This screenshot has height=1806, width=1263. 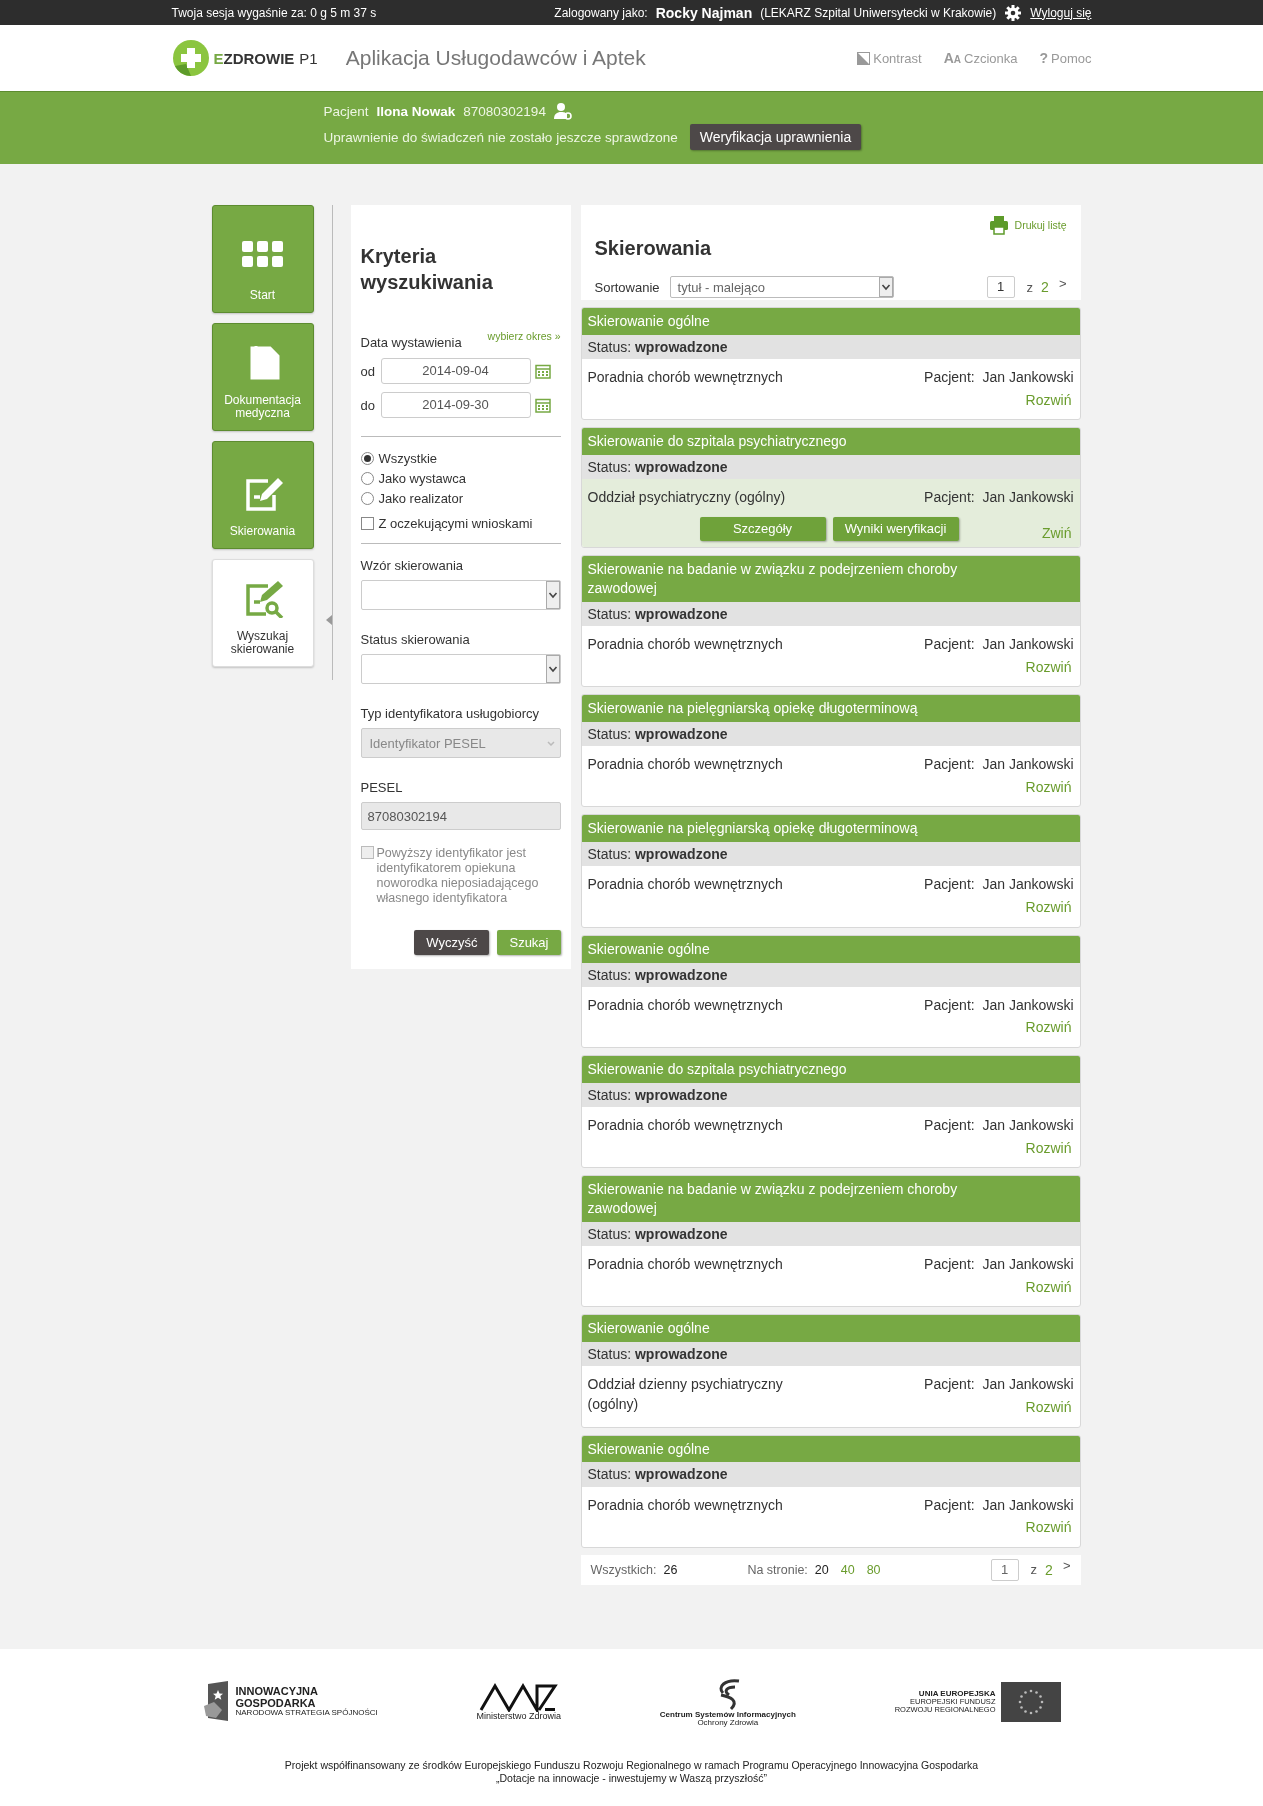 What do you see at coordinates (421, 498) in the screenshot?
I see `radio-label: Jako realizator` at bounding box center [421, 498].